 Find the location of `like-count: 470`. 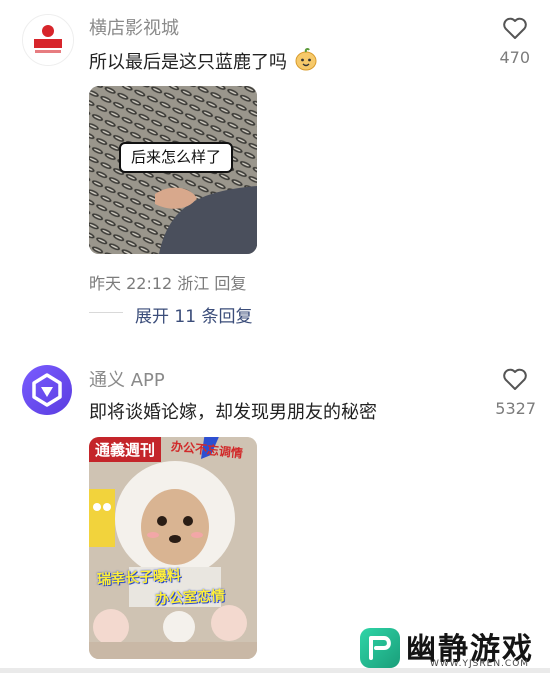

like-count: 470 is located at coordinates (514, 57).